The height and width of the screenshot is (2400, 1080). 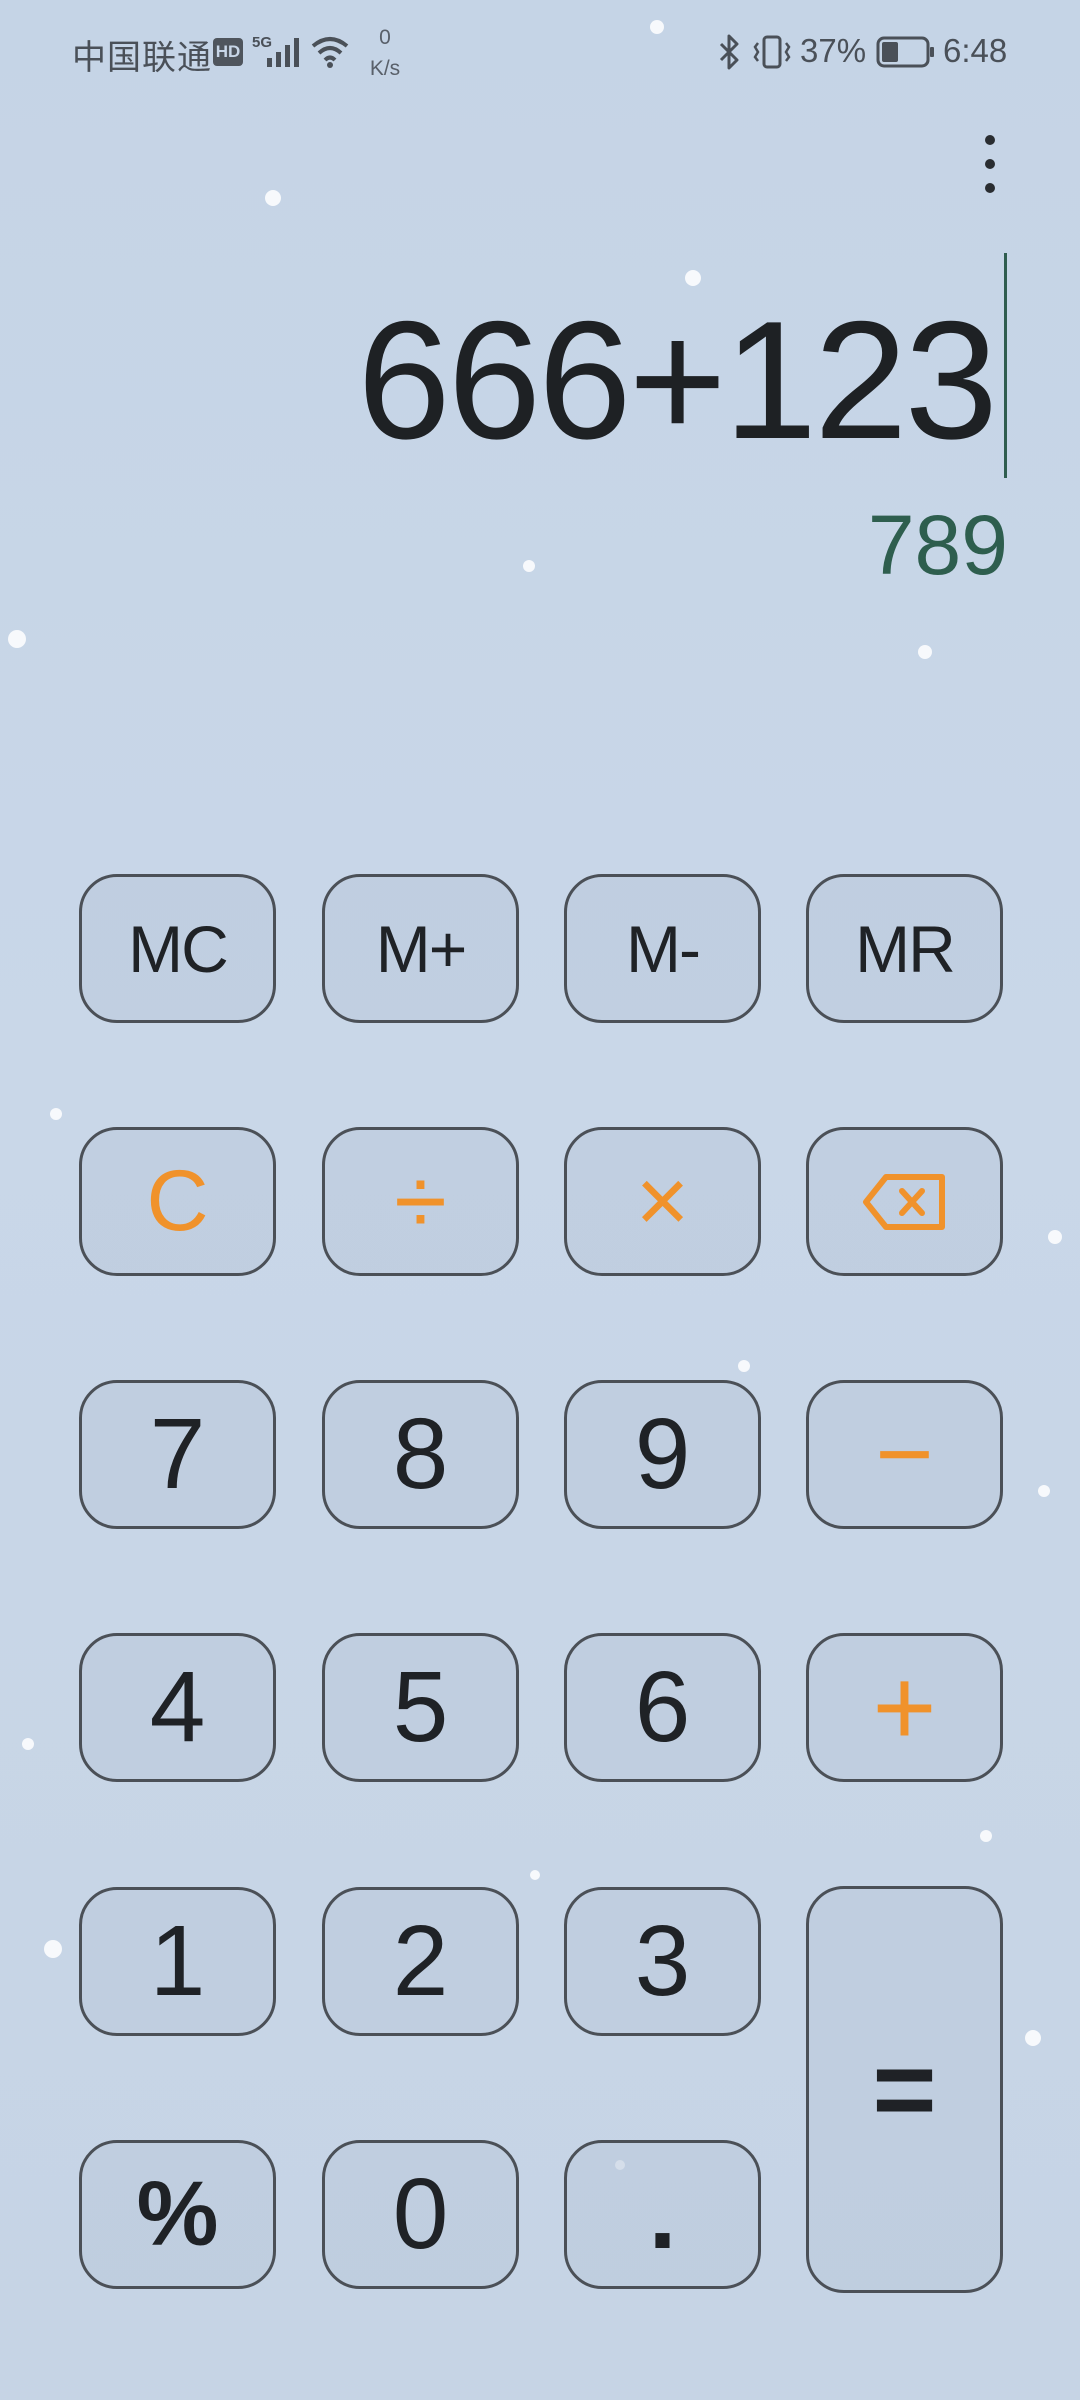 What do you see at coordinates (385, 53) in the screenshot?
I see `network-speed: 0 K/s` at bounding box center [385, 53].